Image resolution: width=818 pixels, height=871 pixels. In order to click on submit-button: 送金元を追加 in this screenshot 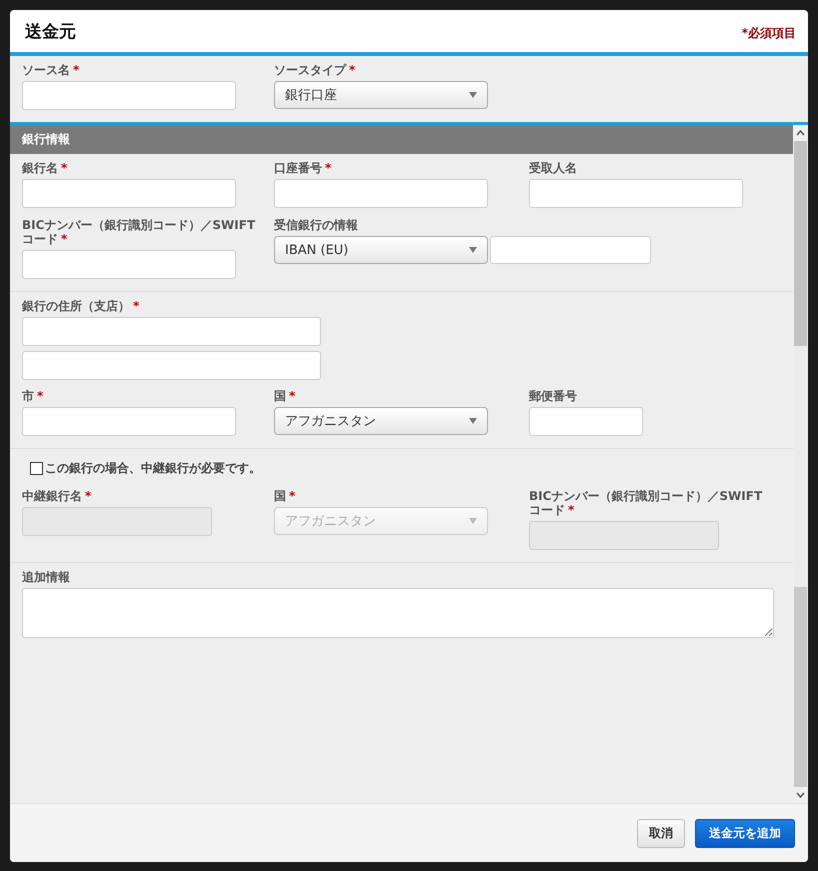, I will do `click(745, 833)`.